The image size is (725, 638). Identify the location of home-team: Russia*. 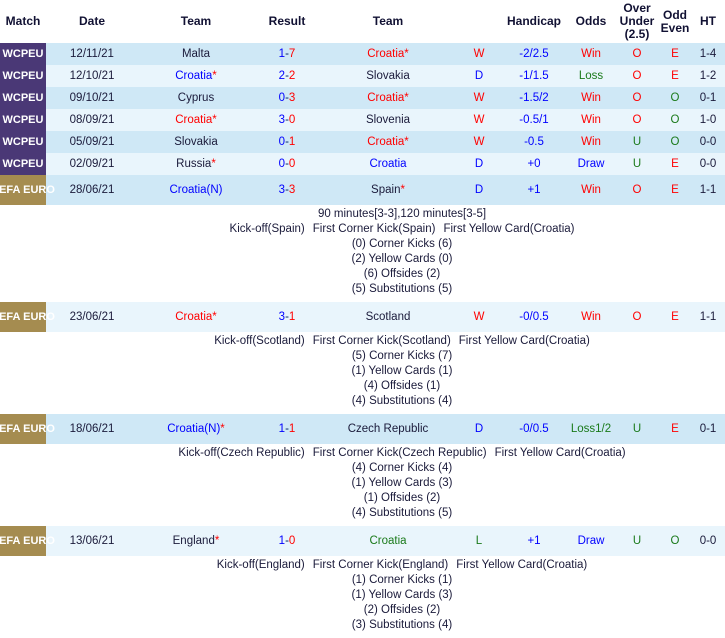
(196, 164).